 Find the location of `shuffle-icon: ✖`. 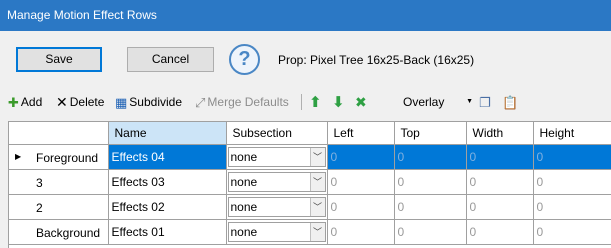

shuffle-icon: ✖ is located at coordinates (361, 102).